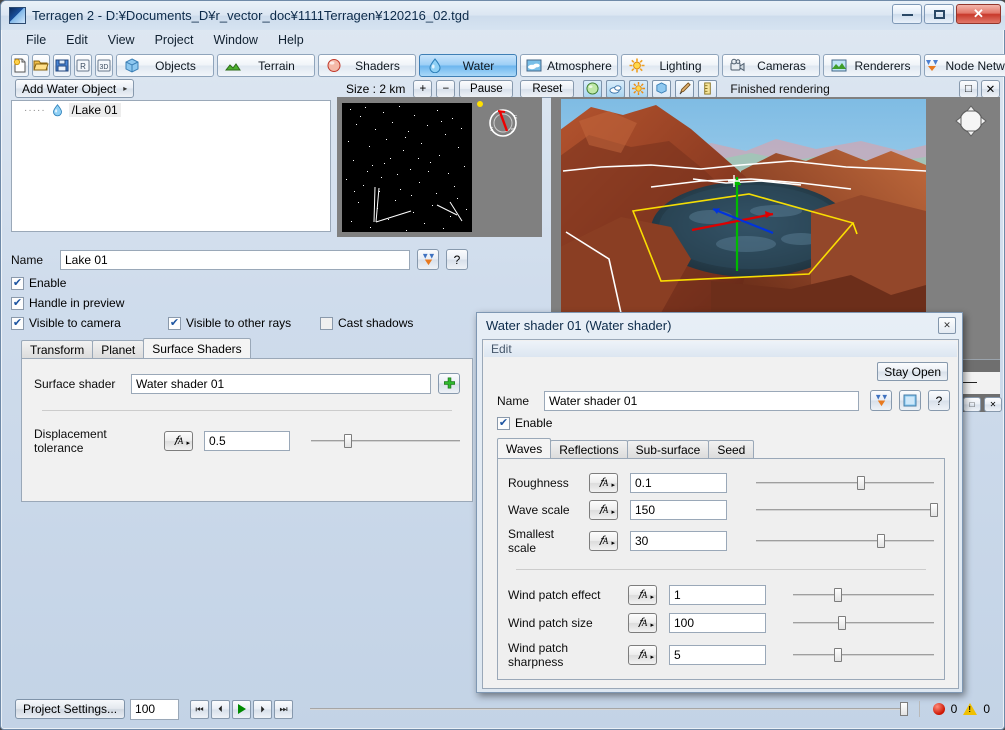  I want to click on wave-scale-slider, so click(847, 510).